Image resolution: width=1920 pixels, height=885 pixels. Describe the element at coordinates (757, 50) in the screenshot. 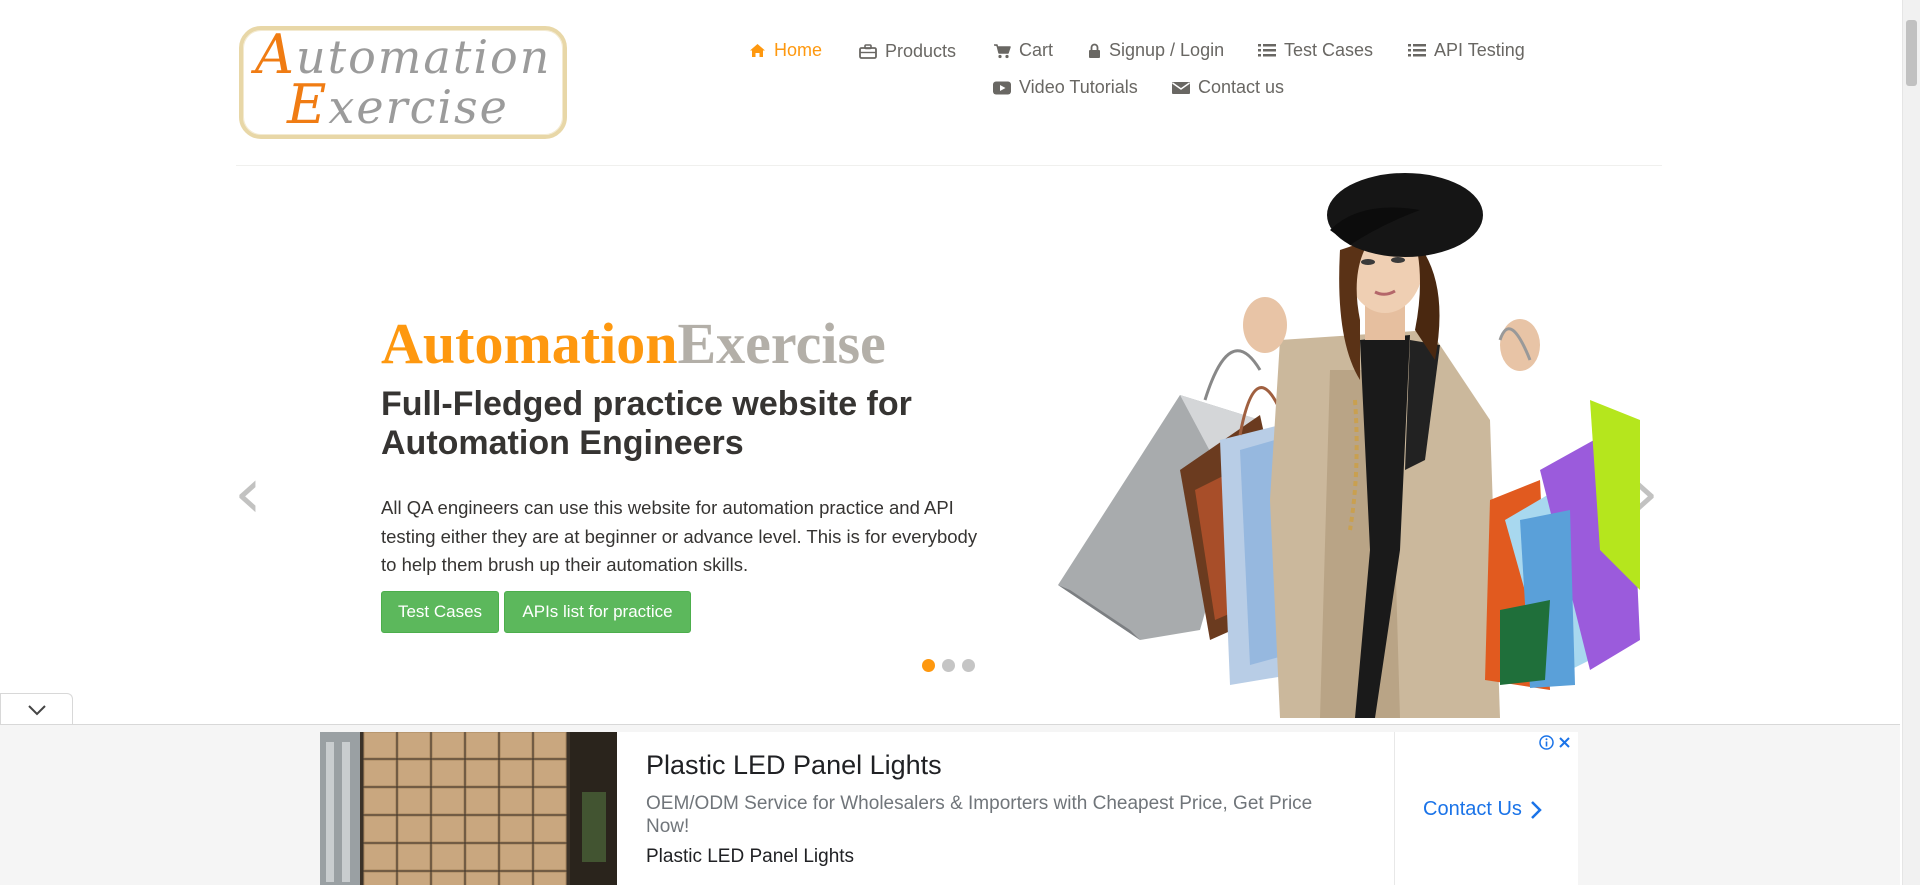

I see `home-icon` at that location.